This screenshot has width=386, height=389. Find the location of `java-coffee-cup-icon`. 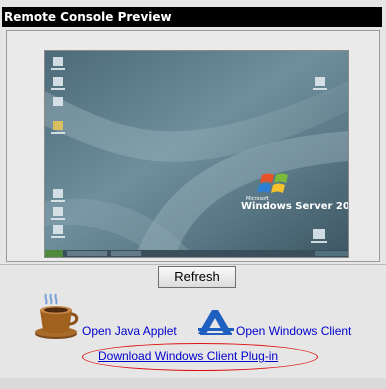

java-coffee-cup-icon is located at coordinates (57, 316).